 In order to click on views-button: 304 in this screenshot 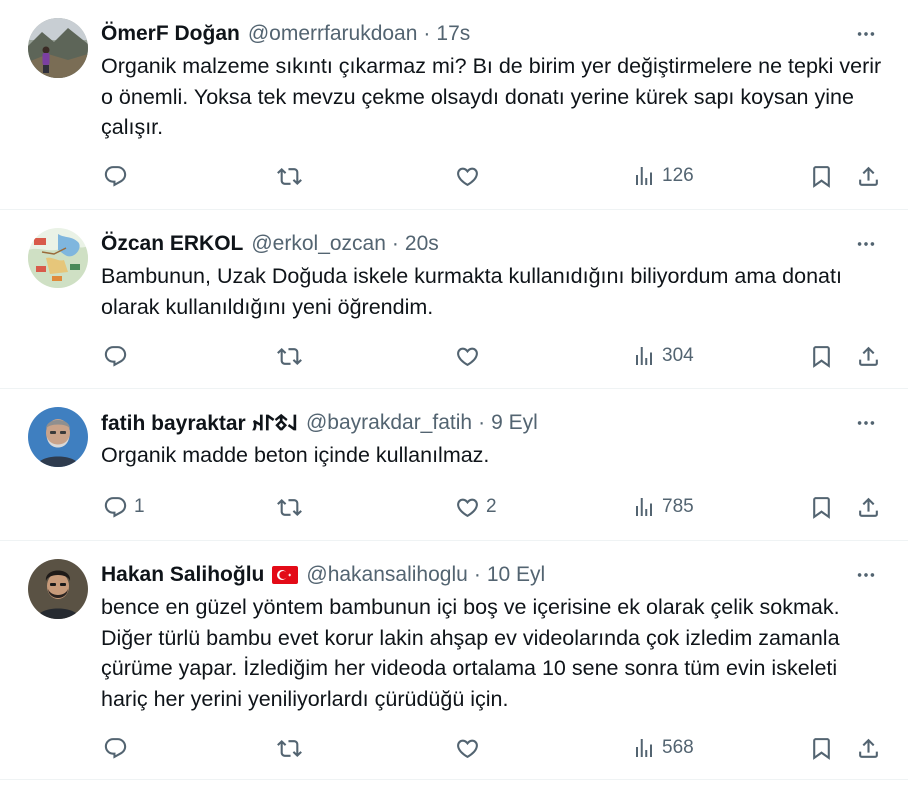, I will do `click(663, 356)`.